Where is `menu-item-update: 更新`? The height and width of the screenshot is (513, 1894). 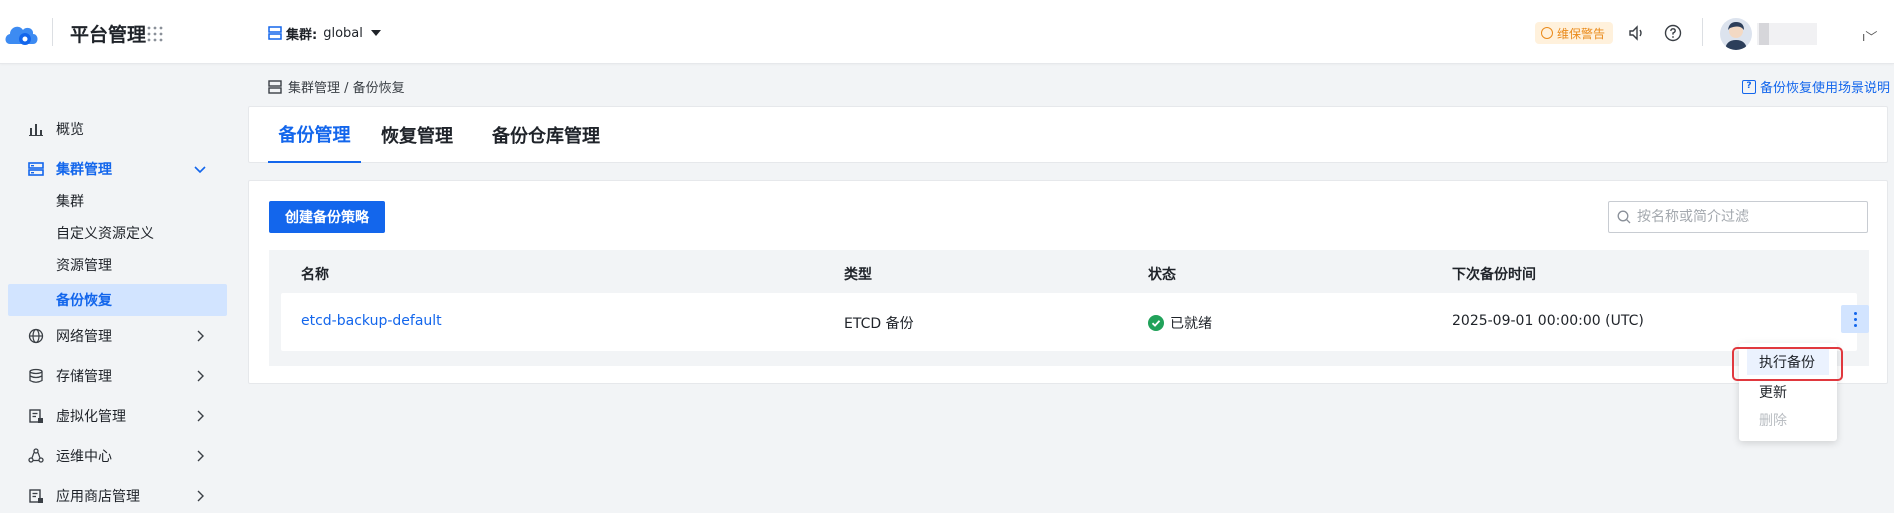
menu-item-update: 更新 is located at coordinates (1788, 392).